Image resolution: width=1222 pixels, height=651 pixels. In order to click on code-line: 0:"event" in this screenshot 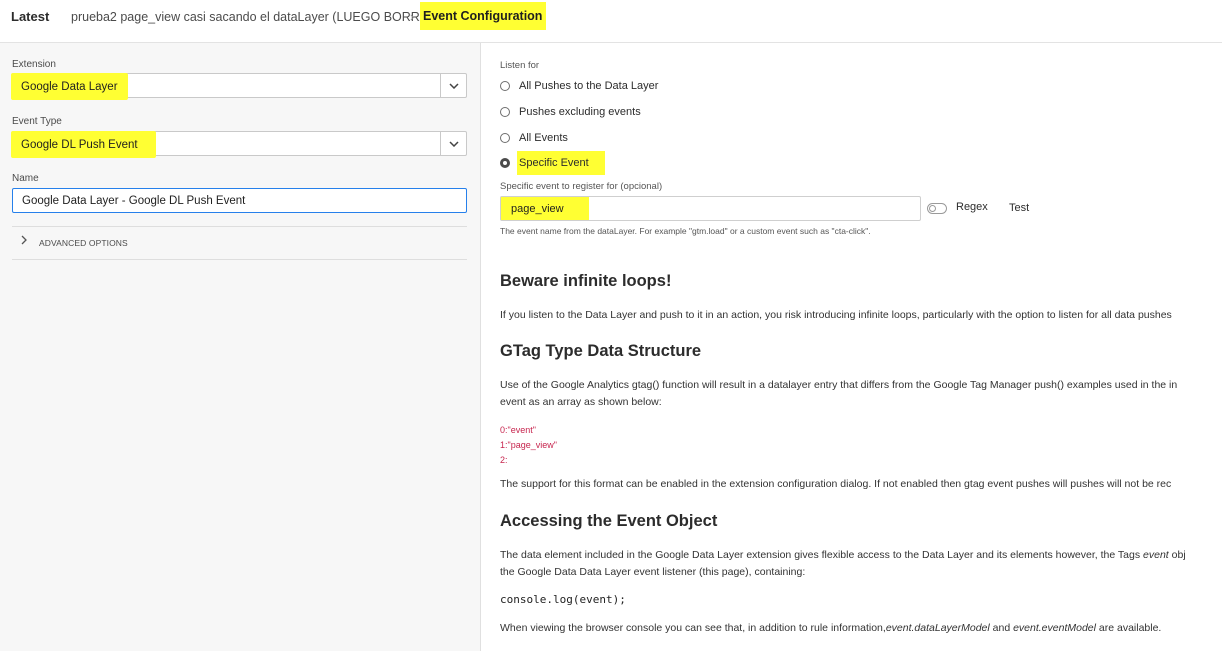, I will do `click(518, 430)`.